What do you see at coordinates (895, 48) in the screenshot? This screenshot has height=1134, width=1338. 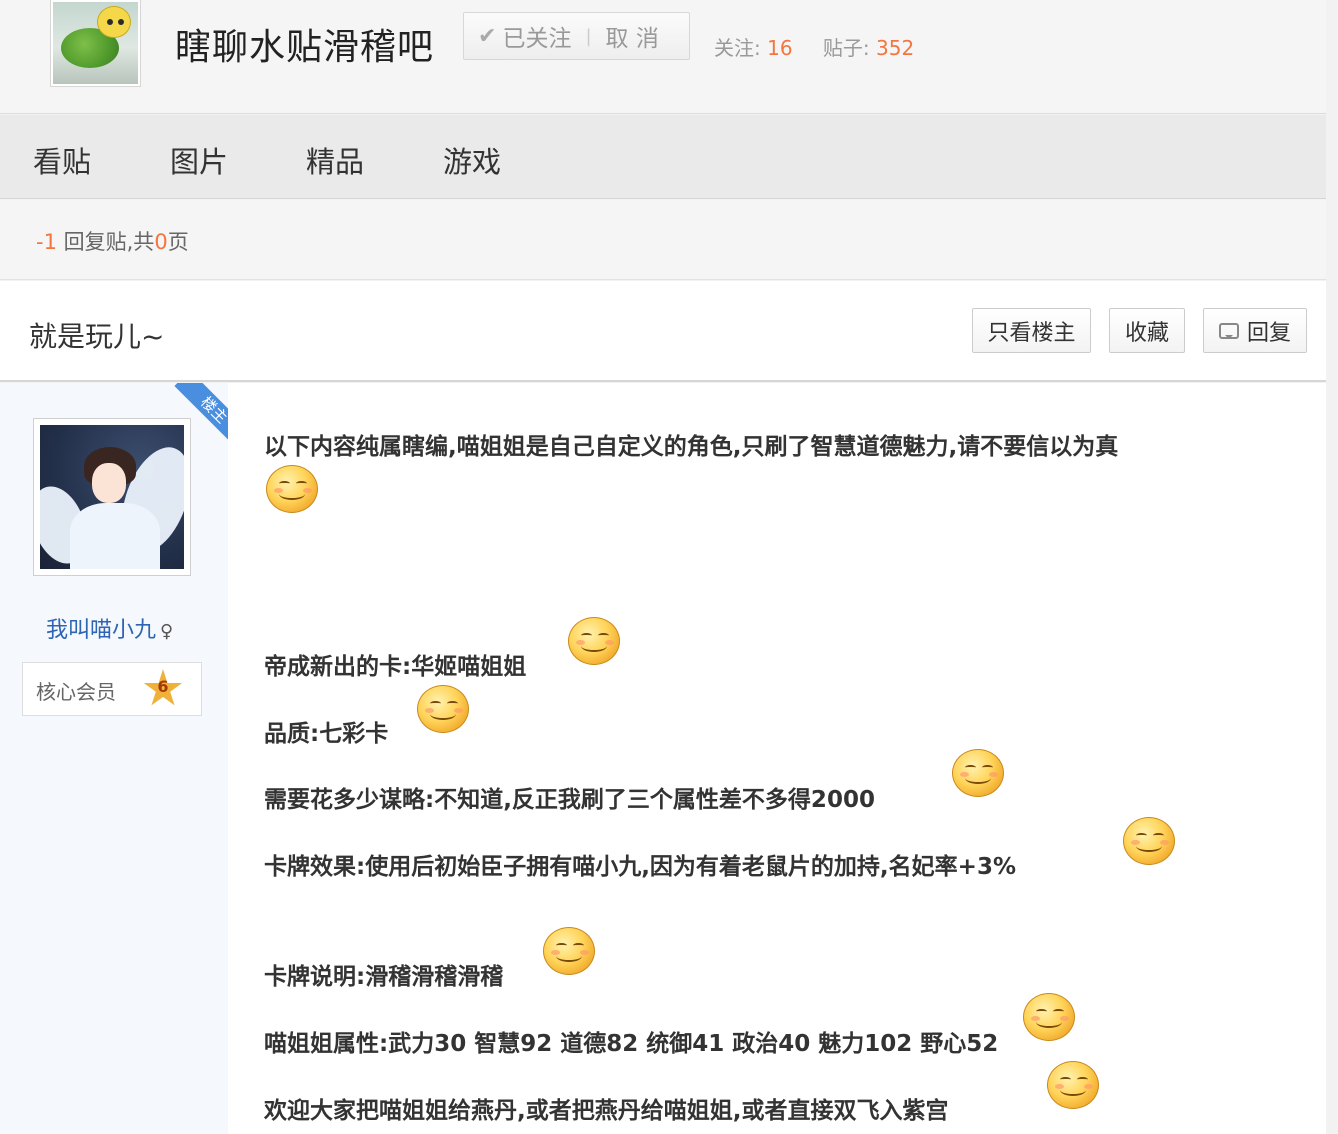 I see `post-count: 352` at bounding box center [895, 48].